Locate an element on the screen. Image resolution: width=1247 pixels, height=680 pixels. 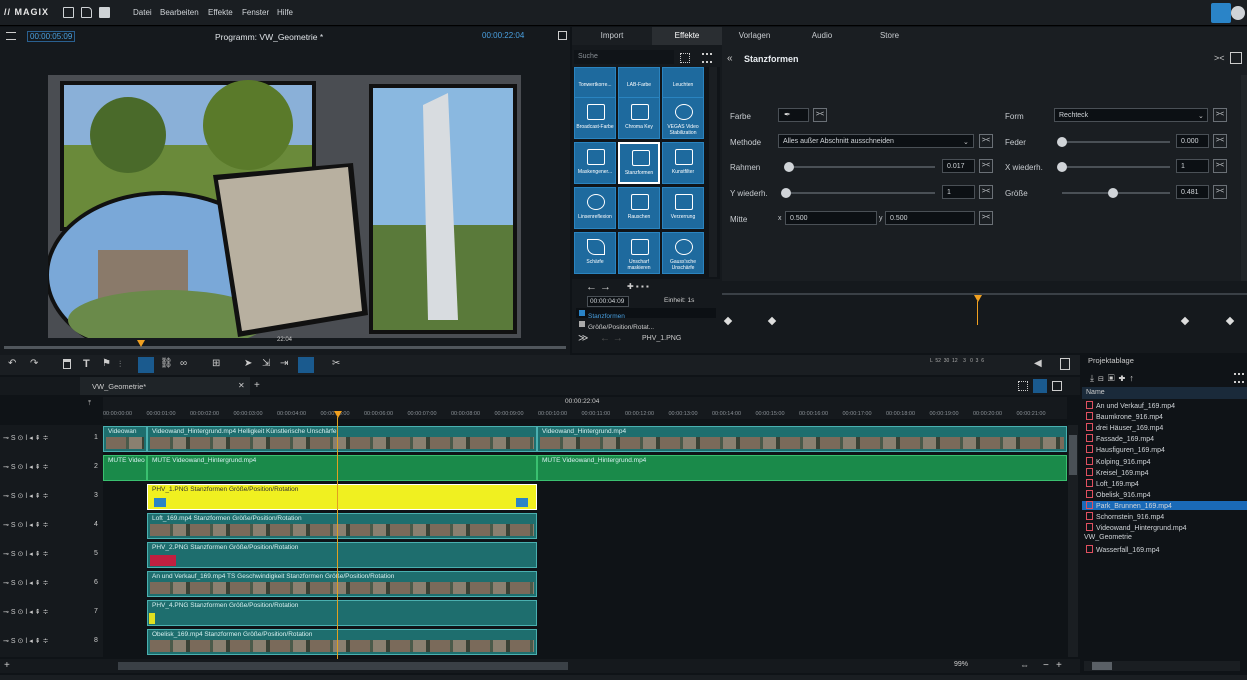
delete-icon is located at coordinates (67, 364).